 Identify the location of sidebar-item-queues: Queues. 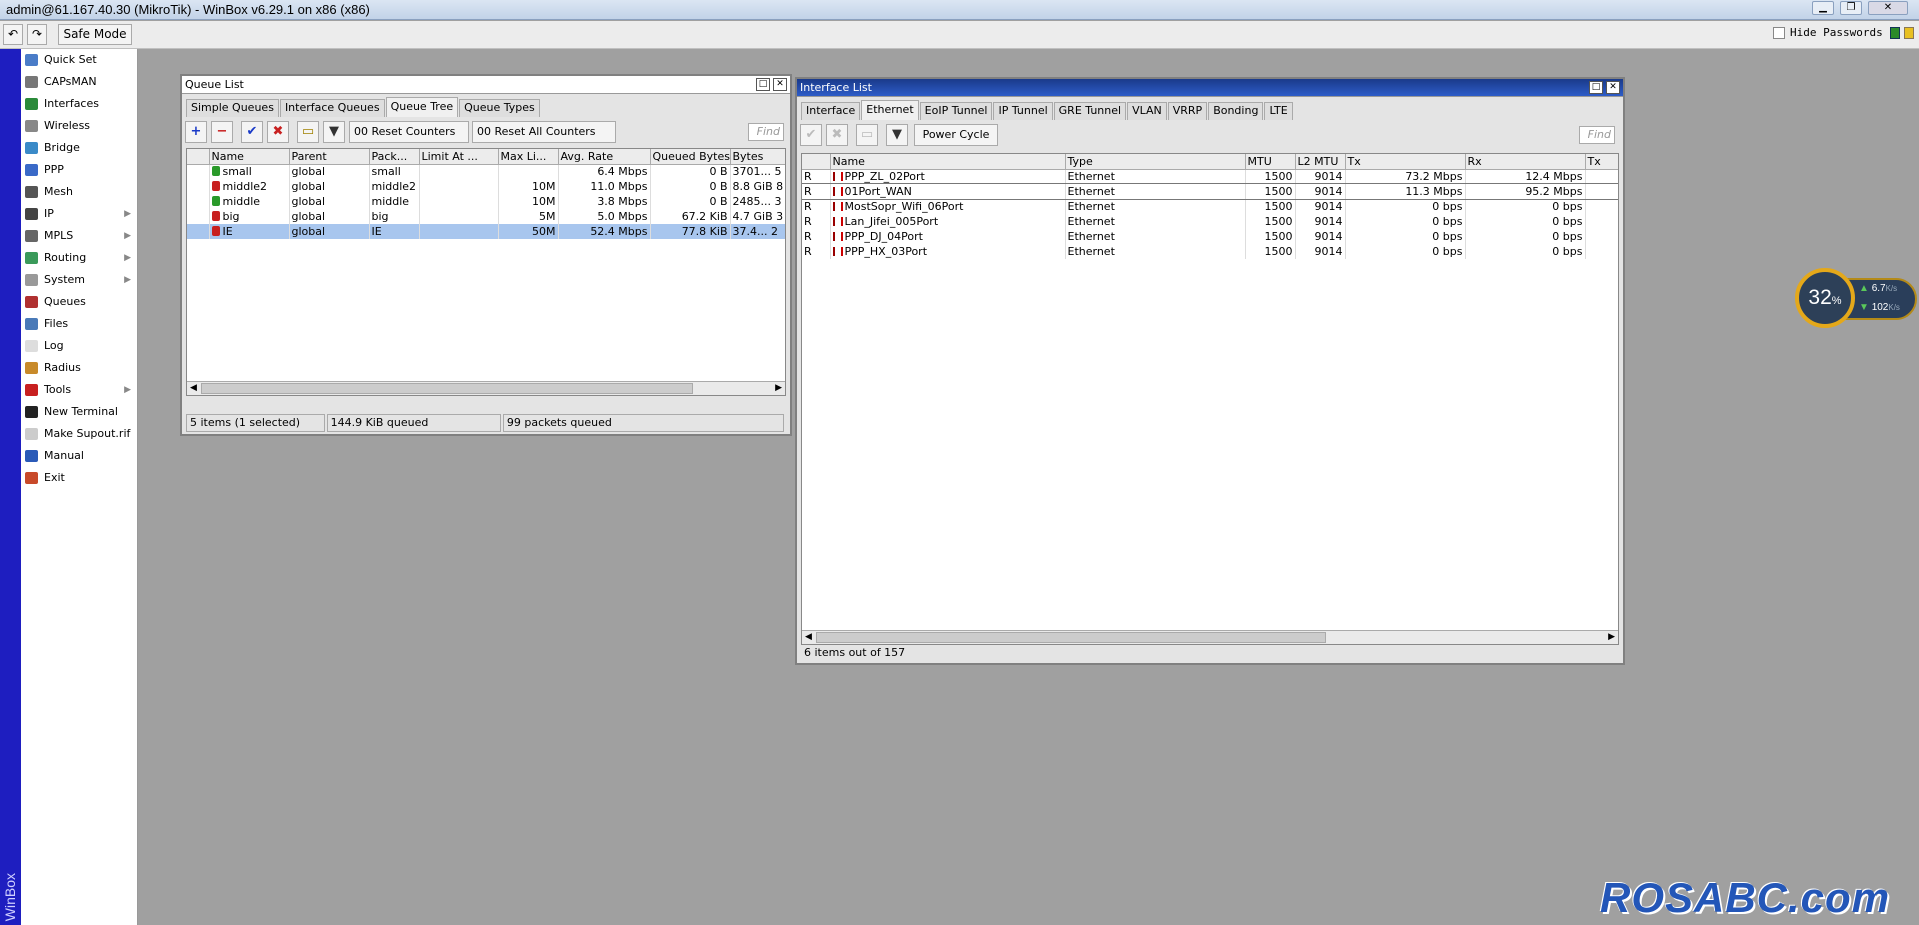
(79, 302).